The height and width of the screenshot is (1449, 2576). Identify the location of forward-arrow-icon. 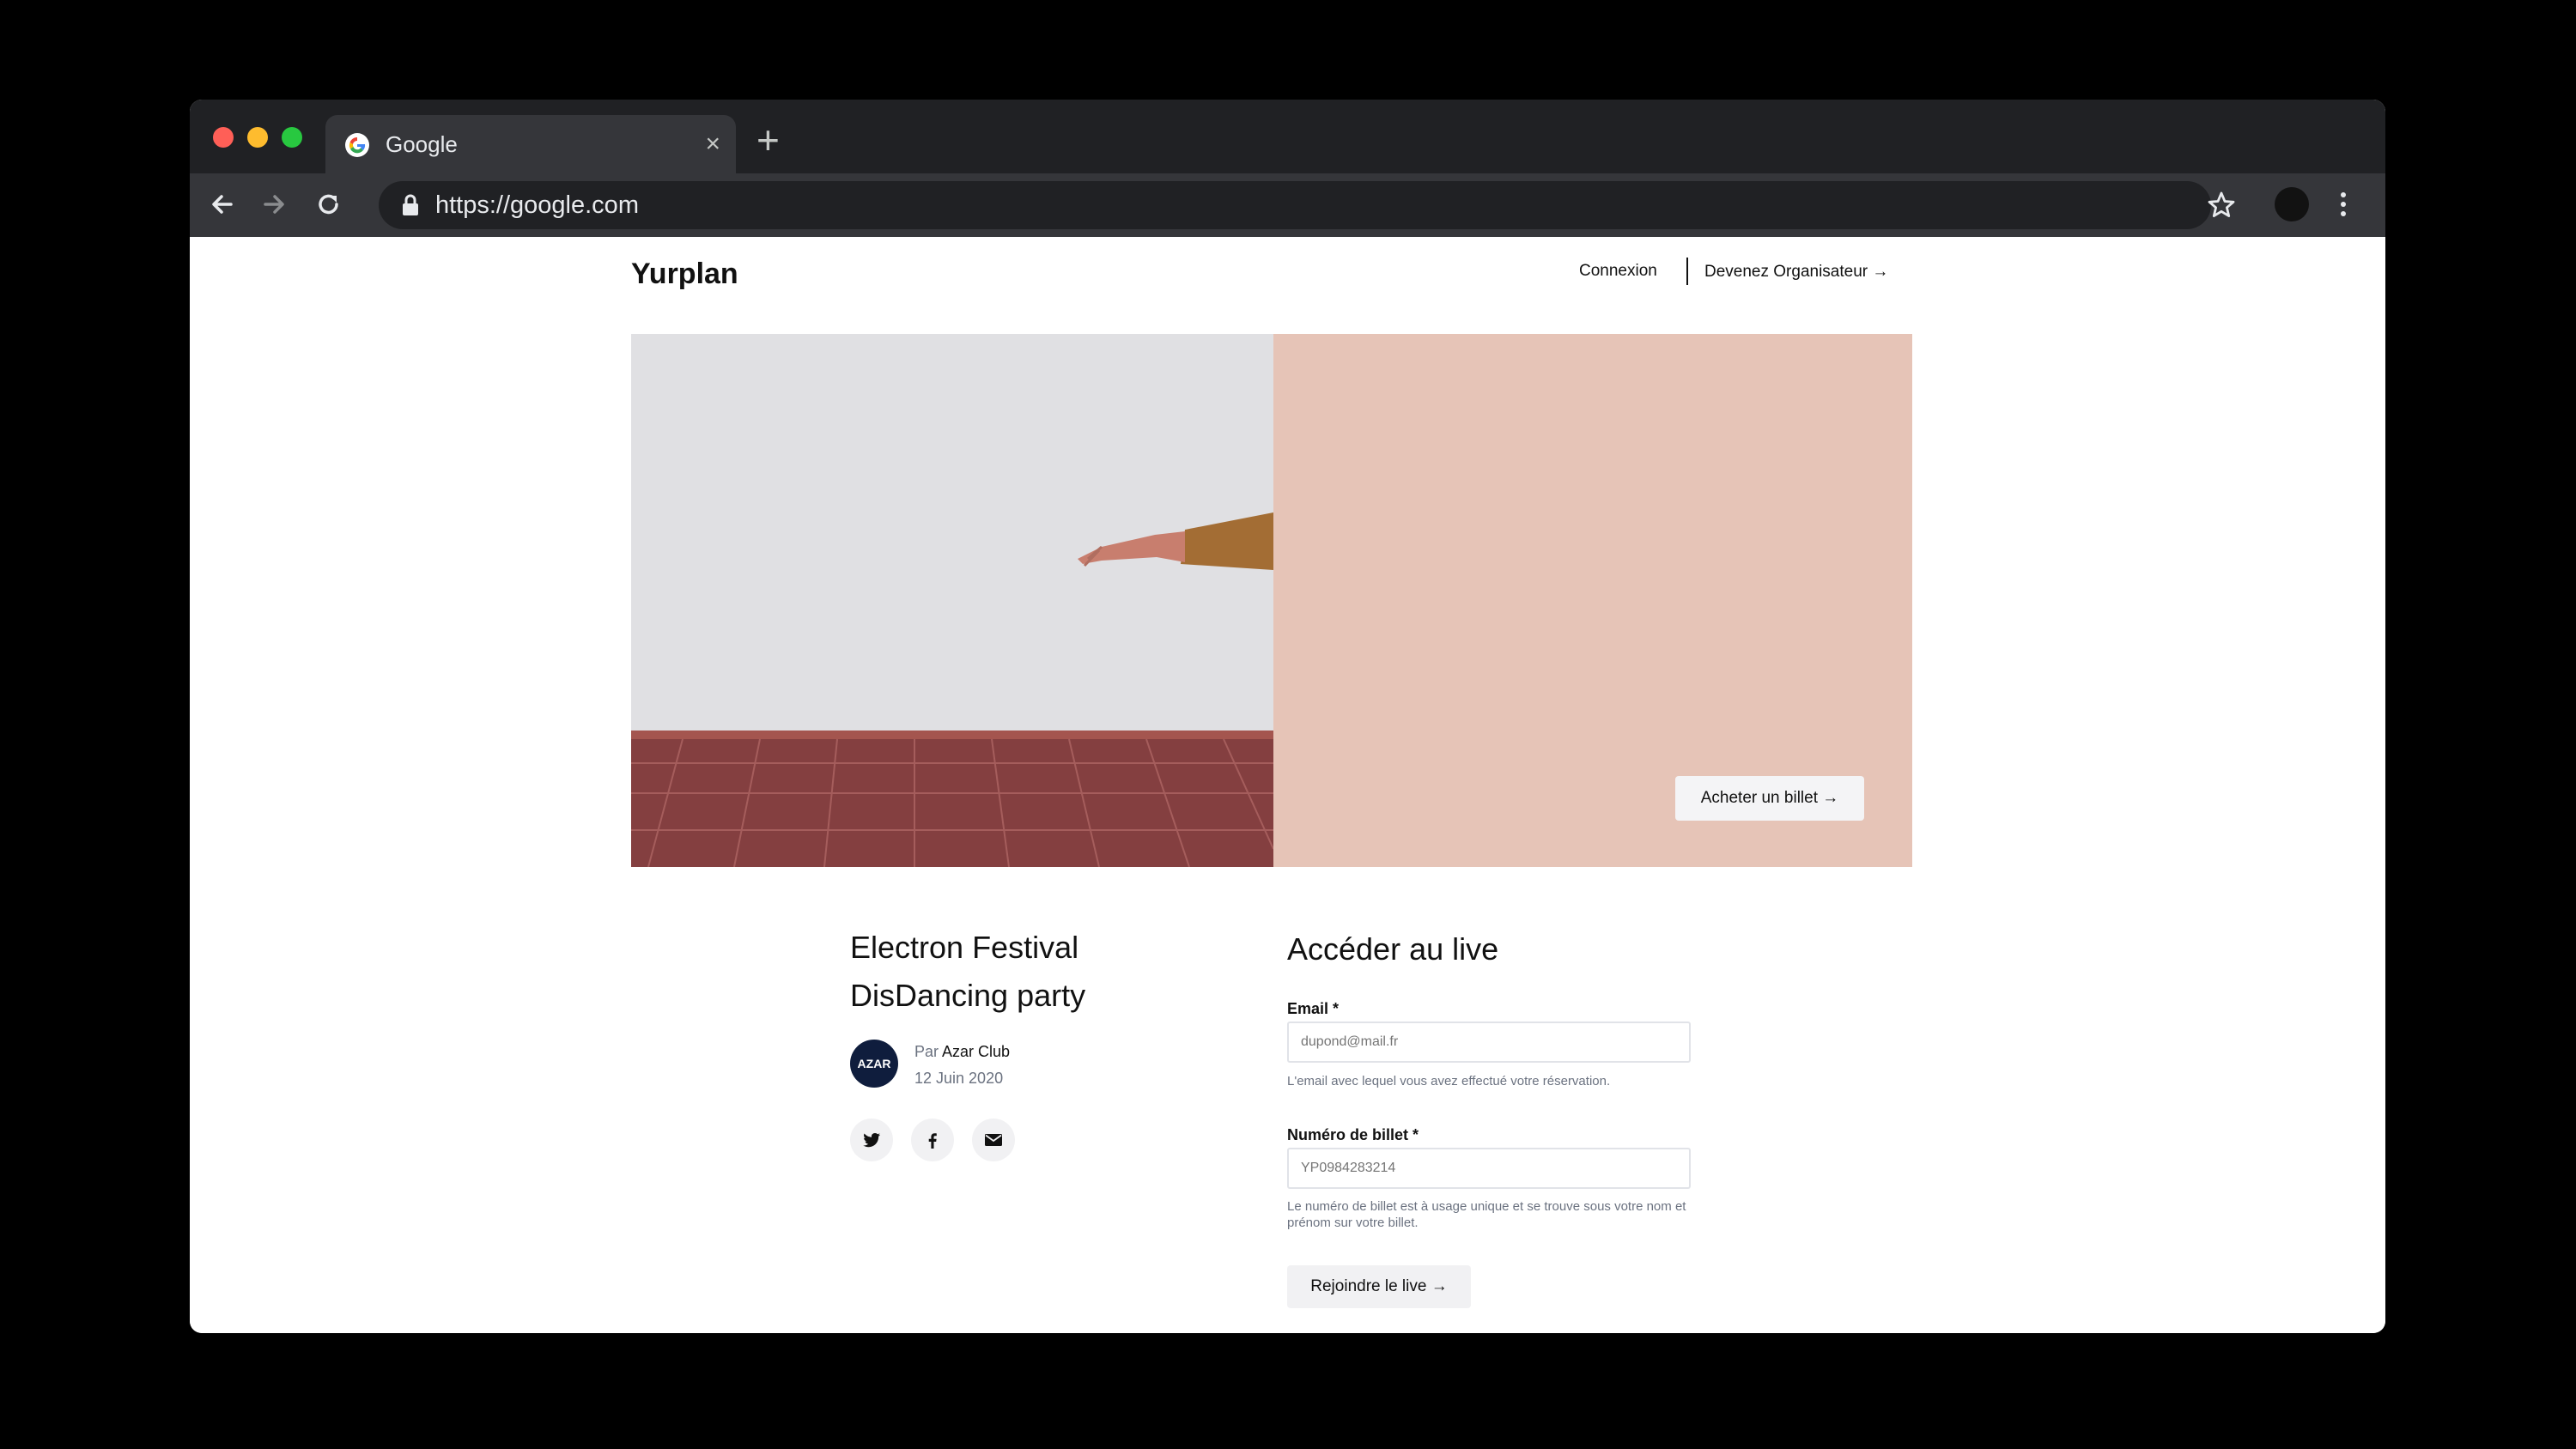
(274, 204).